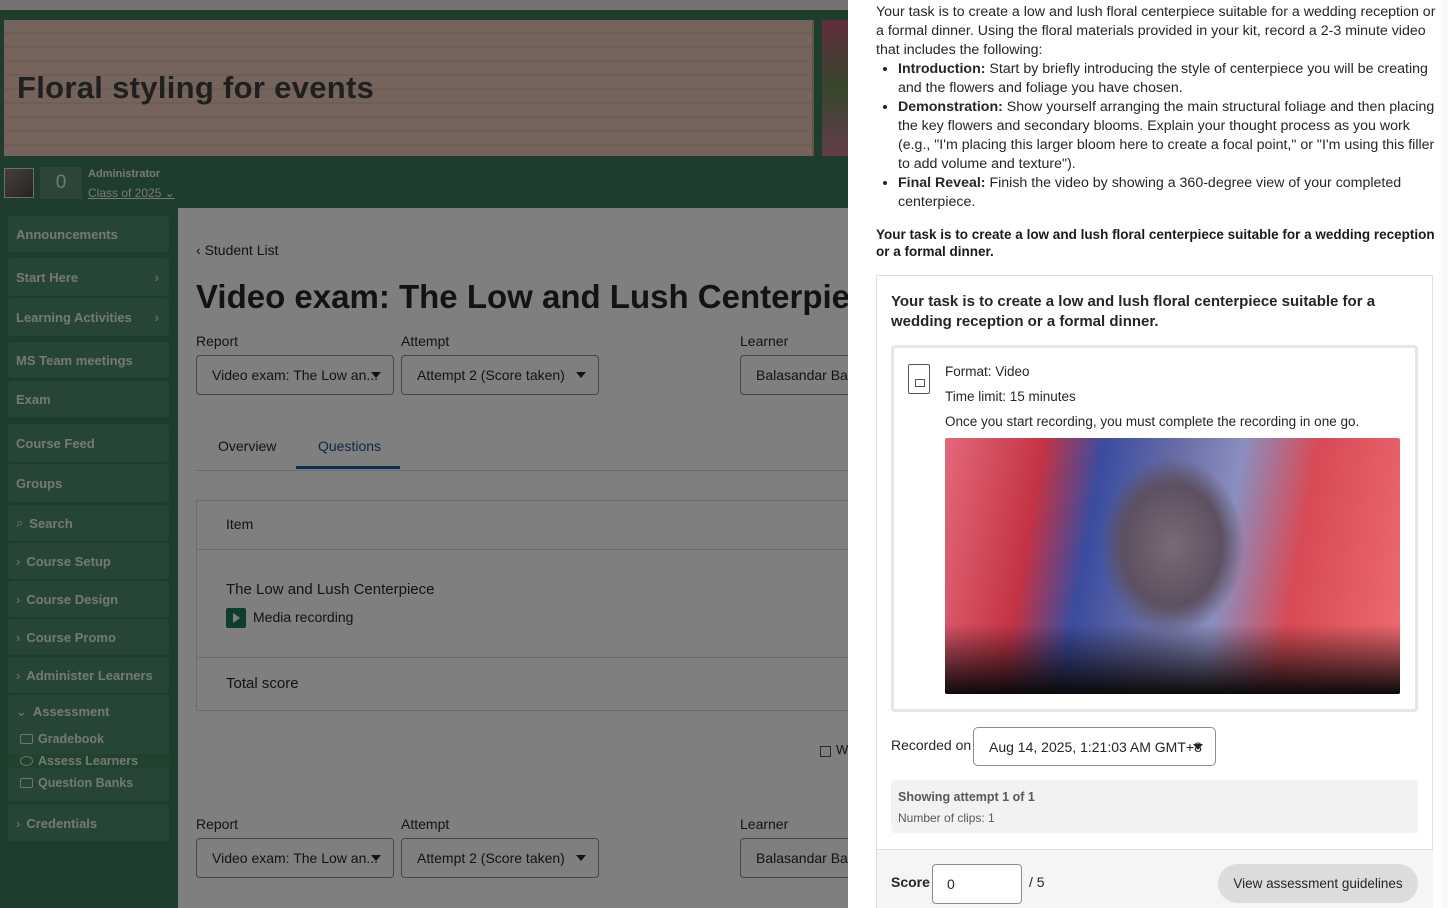 The image size is (1448, 908). I want to click on recorded-on-value: Aug 14, 2025, 1:21:03 AM GMT+8, so click(1095, 747).